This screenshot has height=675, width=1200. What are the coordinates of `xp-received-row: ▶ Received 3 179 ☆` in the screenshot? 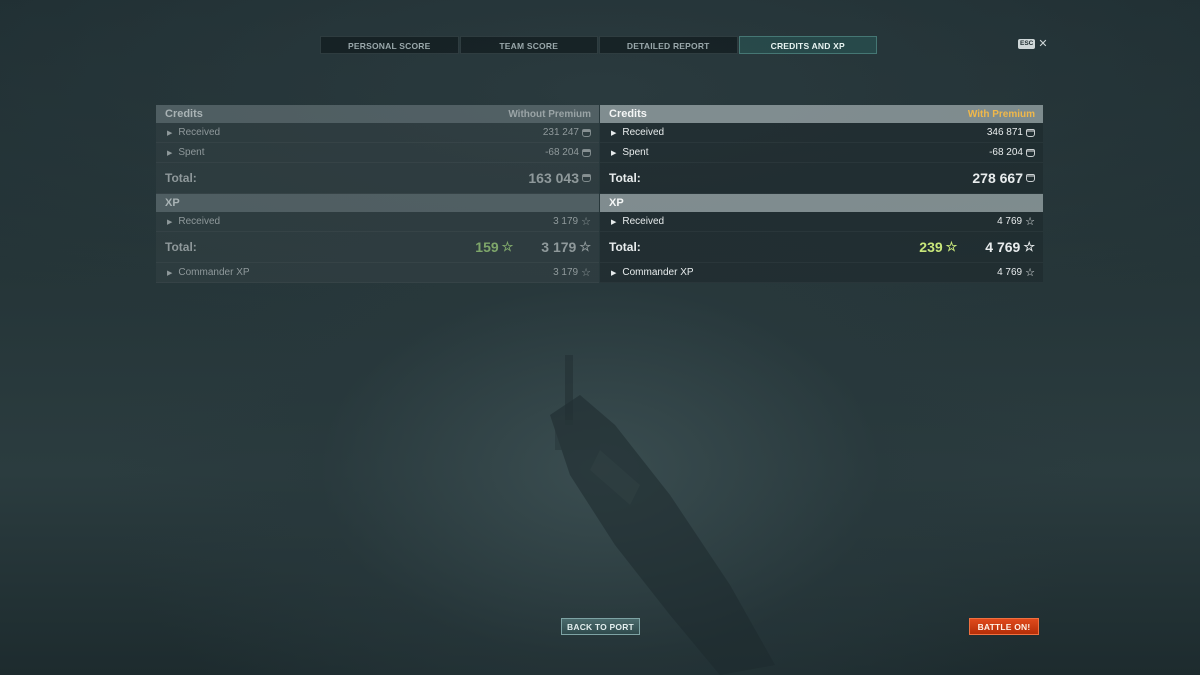 It's located at (377, 222).